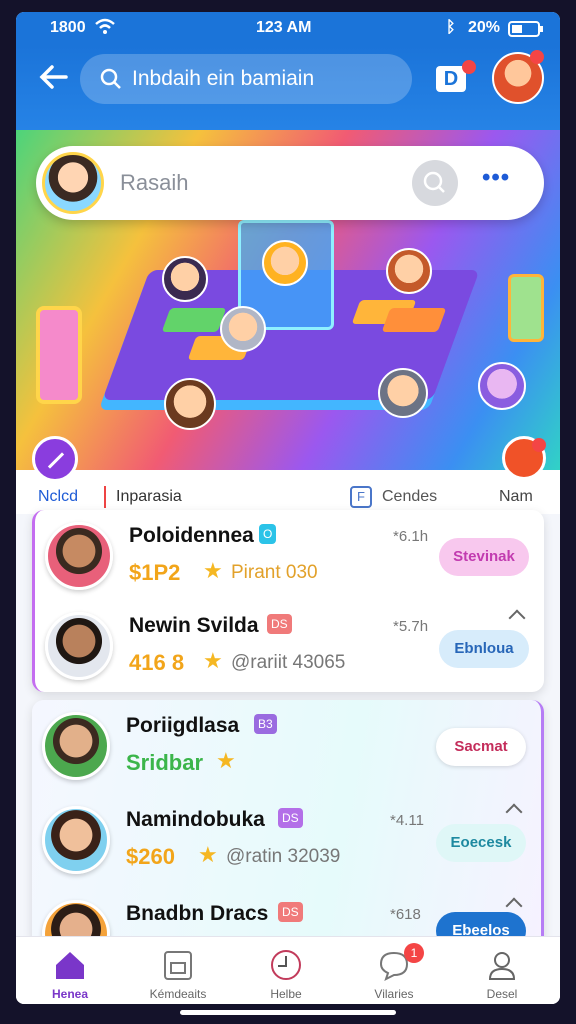 The width and height of the screenshot is (576, 1024). I want to click on item-time: *5.7h, so click(411, 626).